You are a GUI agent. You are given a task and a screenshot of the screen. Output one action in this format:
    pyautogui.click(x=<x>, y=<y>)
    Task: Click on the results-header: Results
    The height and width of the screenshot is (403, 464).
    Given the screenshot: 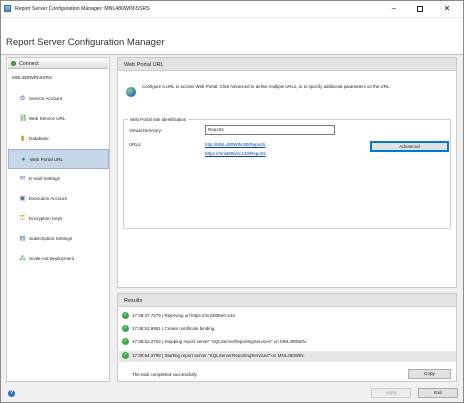 What is the action you would take?
    pyautogui.click(x=287, y=300)
    